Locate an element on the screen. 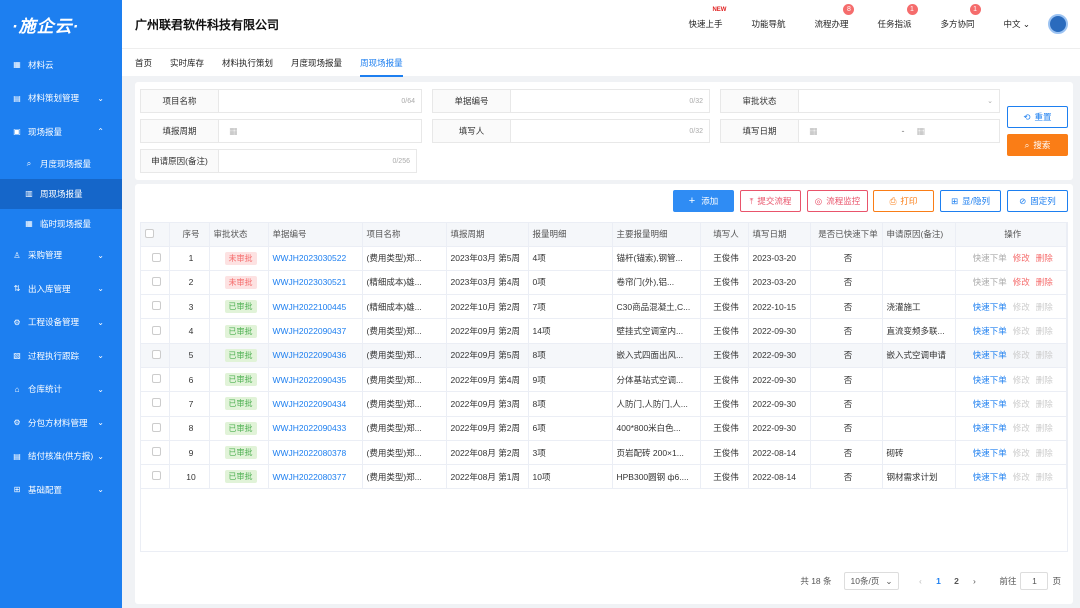 This screenshot has height=608, width=1080. next-page-button: › is located at coordinates (974, 581).